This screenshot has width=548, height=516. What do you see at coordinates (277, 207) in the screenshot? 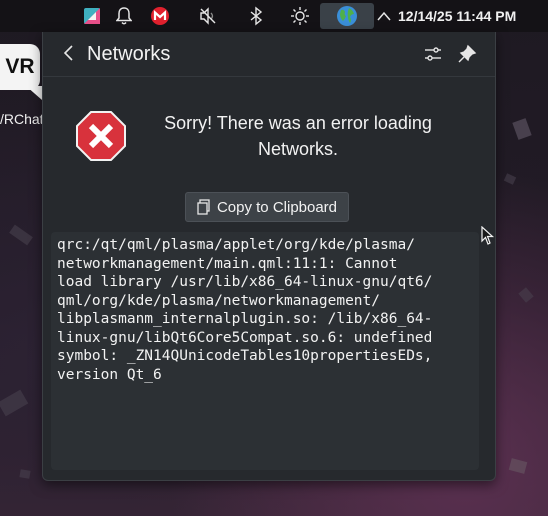
I see `copy-button-label: Copy to Clipboard` at bounding box center [277, 207].